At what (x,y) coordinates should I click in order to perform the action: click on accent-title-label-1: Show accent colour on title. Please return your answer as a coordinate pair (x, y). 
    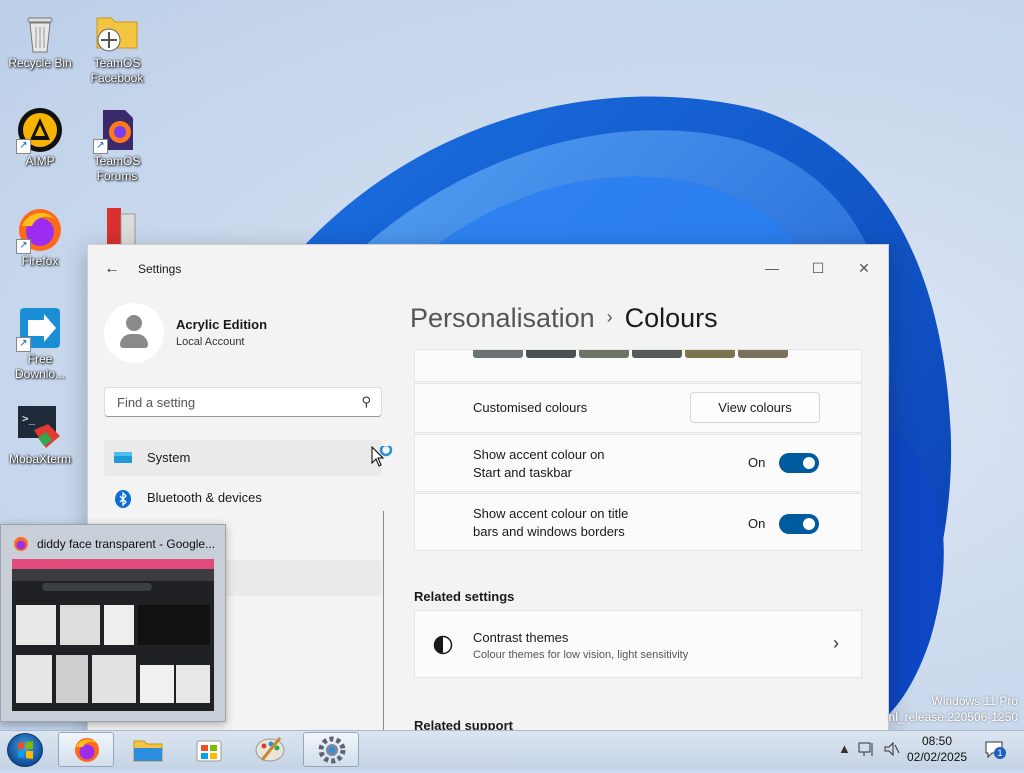
    Looking at the image, I should click on (551, 513).